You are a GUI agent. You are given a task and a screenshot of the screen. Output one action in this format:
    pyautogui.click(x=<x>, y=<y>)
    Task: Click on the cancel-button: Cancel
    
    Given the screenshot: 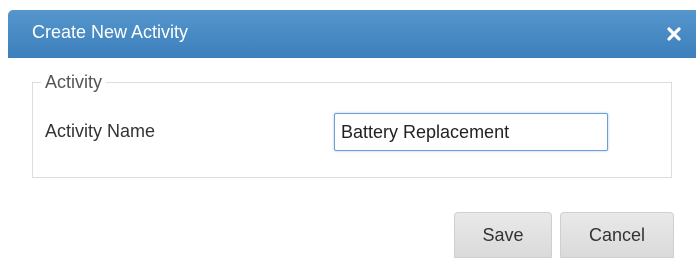 What is the action you would take?
    pyautogui.click(x=617, y=235)
    